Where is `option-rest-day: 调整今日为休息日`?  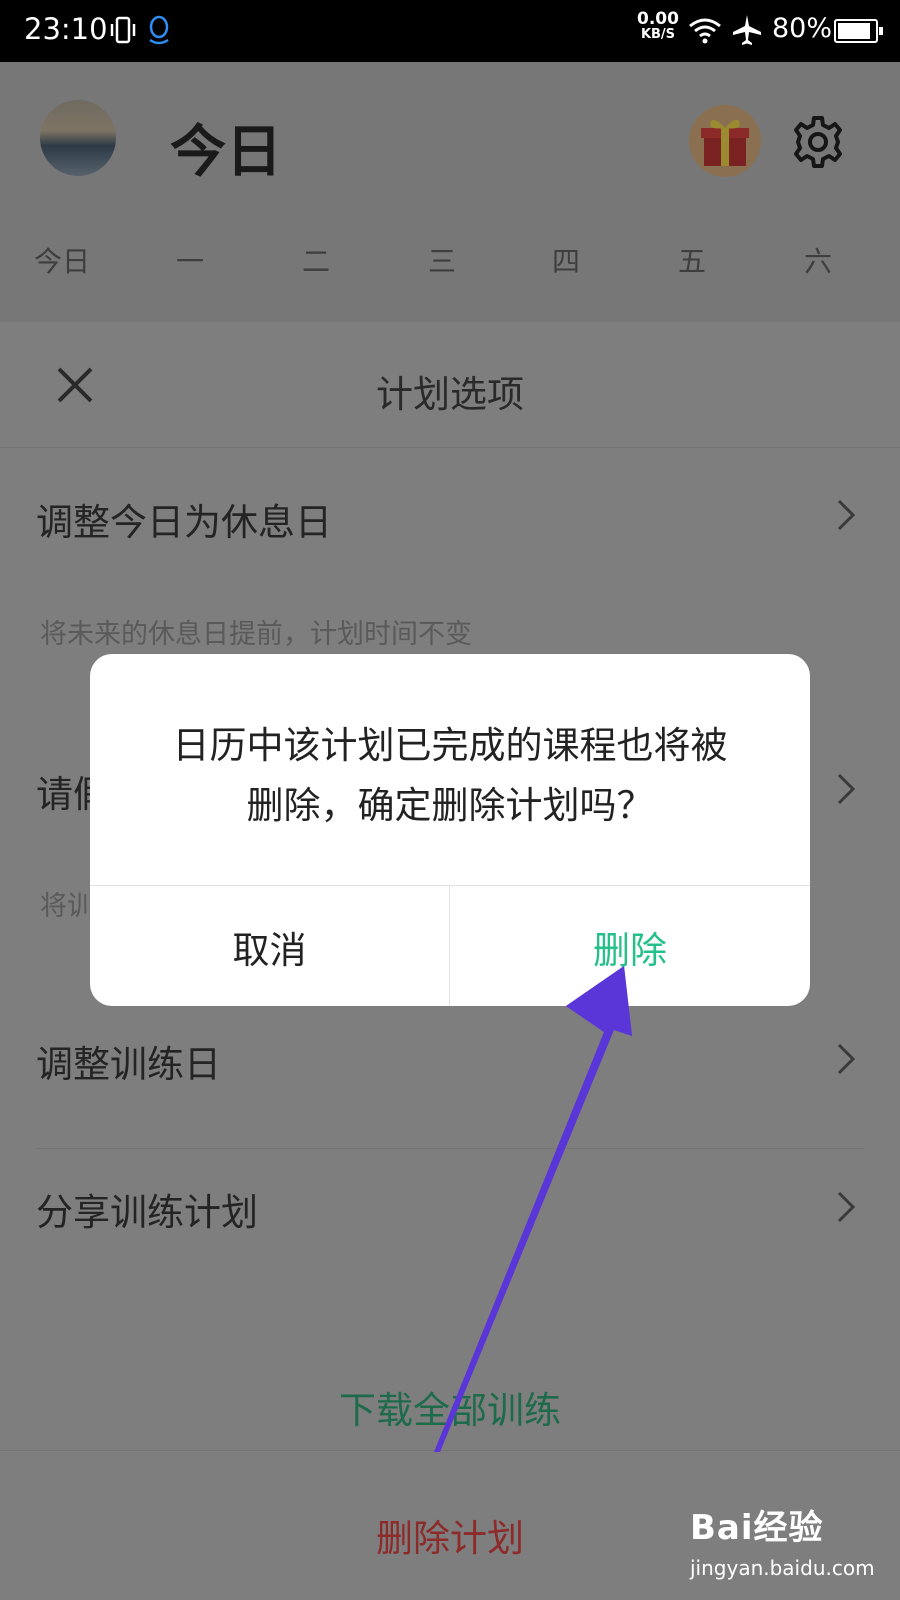 option-rest-day: 调整今日为休息日 is located at coordinates (184, 519).